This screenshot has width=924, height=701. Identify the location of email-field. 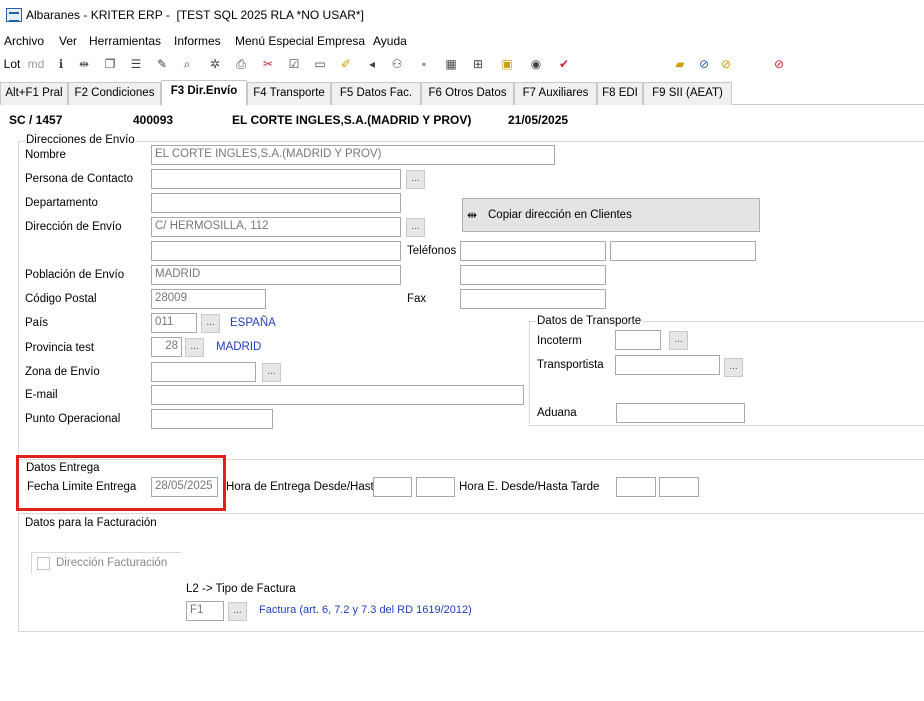
(337, 395).